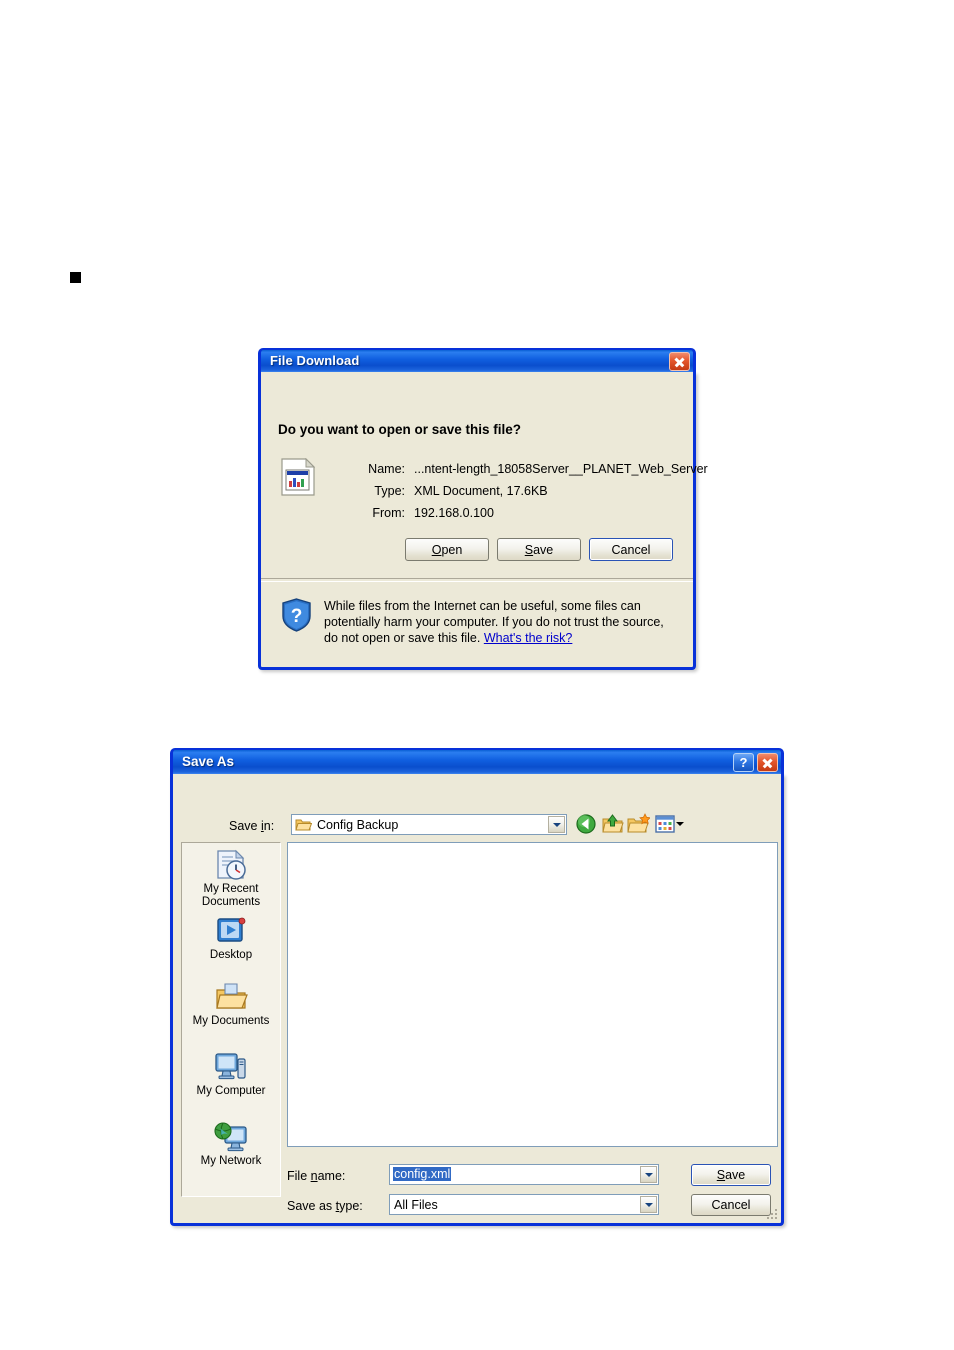  Describe the element at coordinates (315, 360) in the screenshot. I see `file-download-title: File Download` at that location.